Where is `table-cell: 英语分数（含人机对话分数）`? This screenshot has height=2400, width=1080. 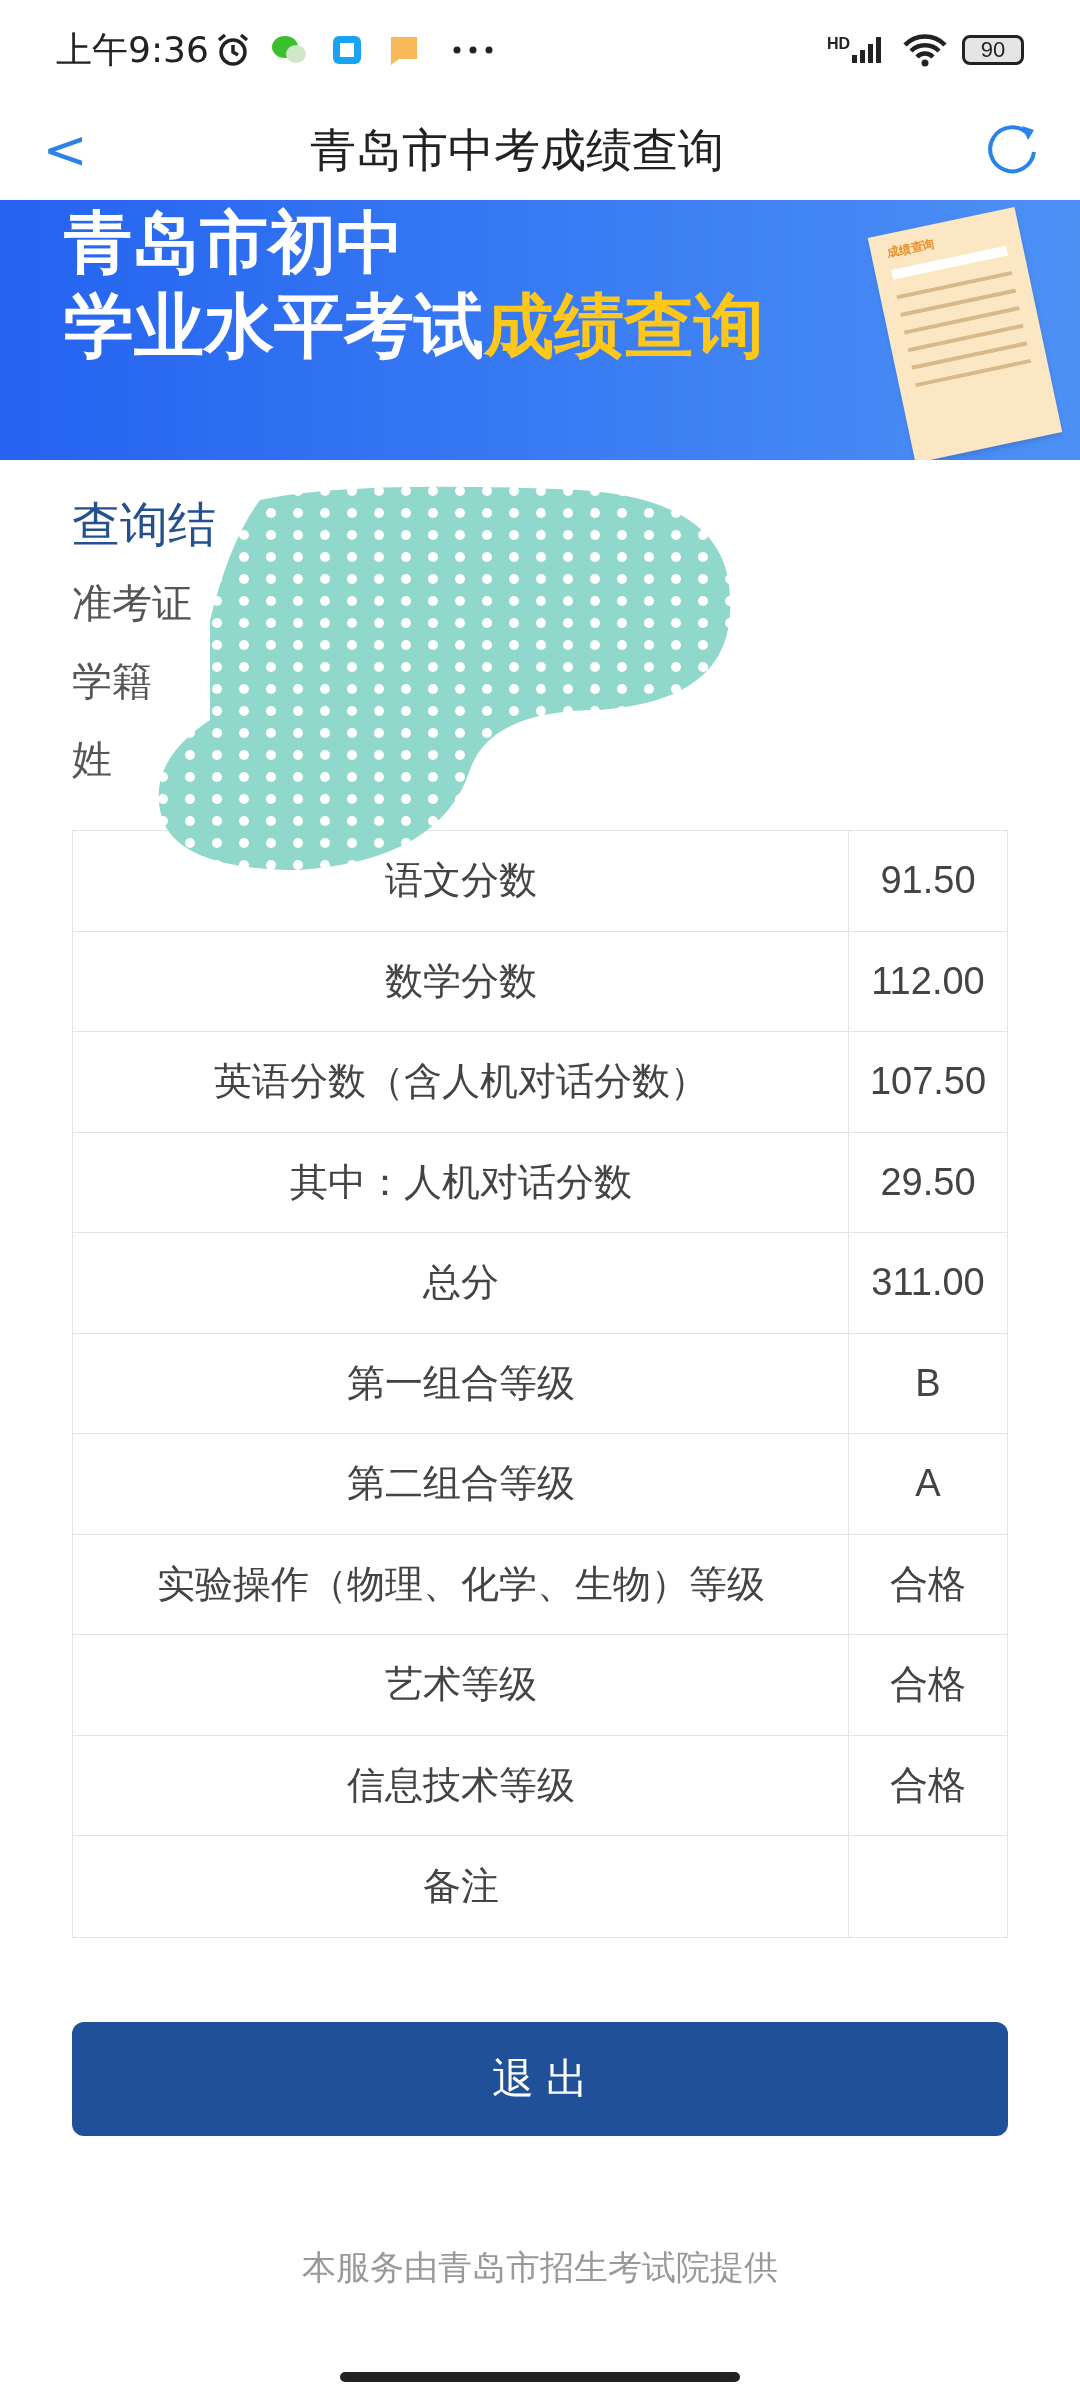 table-cell: 英语分数（含人机对话分数） is located at coordinates (461, 1082).